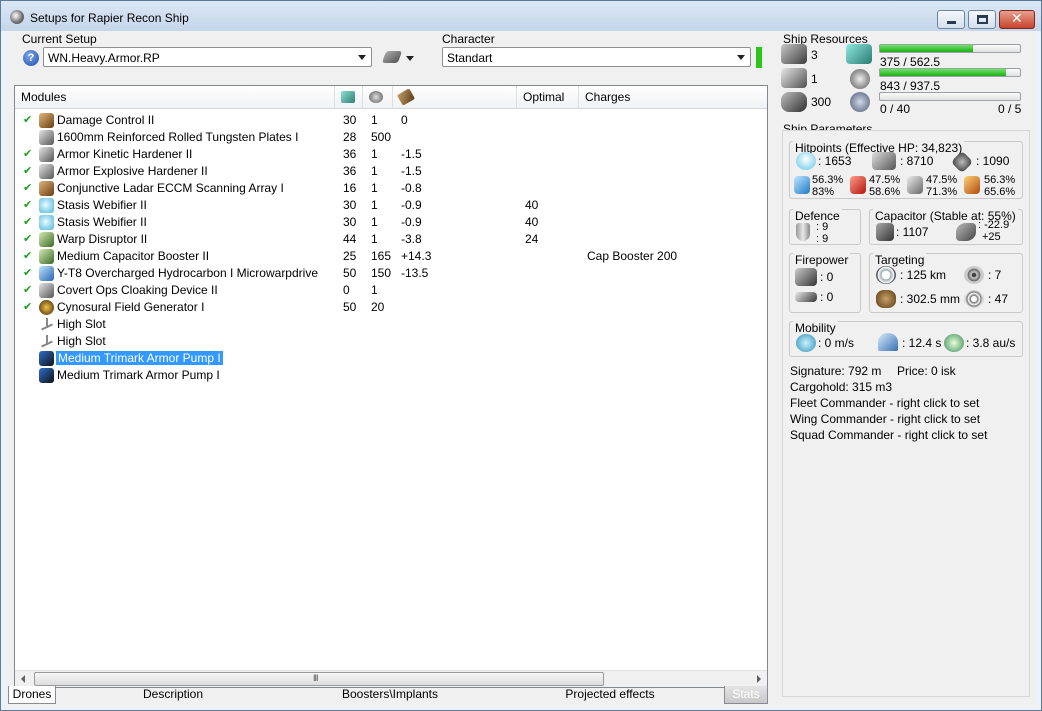  What do you see at coordinates (319, 679) in the screenshot?
I see `scrollbar-thumb: III` at bounding box center [319, 679].